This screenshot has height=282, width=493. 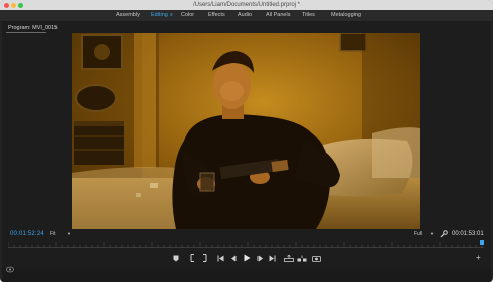 I want to click on workspace-tab-effects: Effects, so click(x=216, y=15).